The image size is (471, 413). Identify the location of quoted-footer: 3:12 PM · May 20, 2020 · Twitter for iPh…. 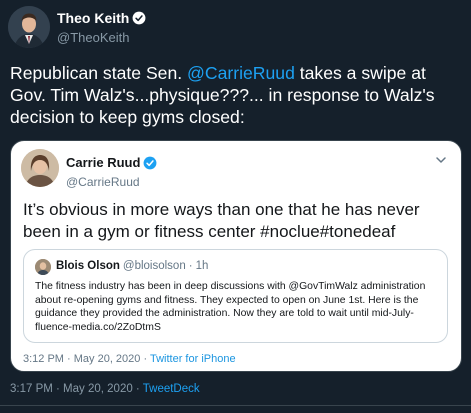
(129, 359).